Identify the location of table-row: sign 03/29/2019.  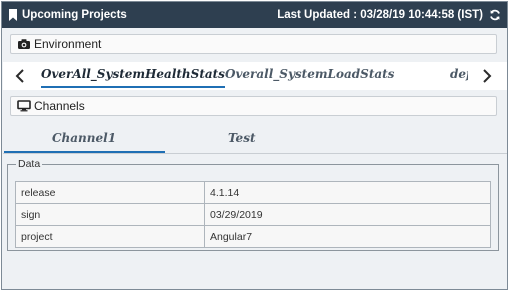
(253, 214).